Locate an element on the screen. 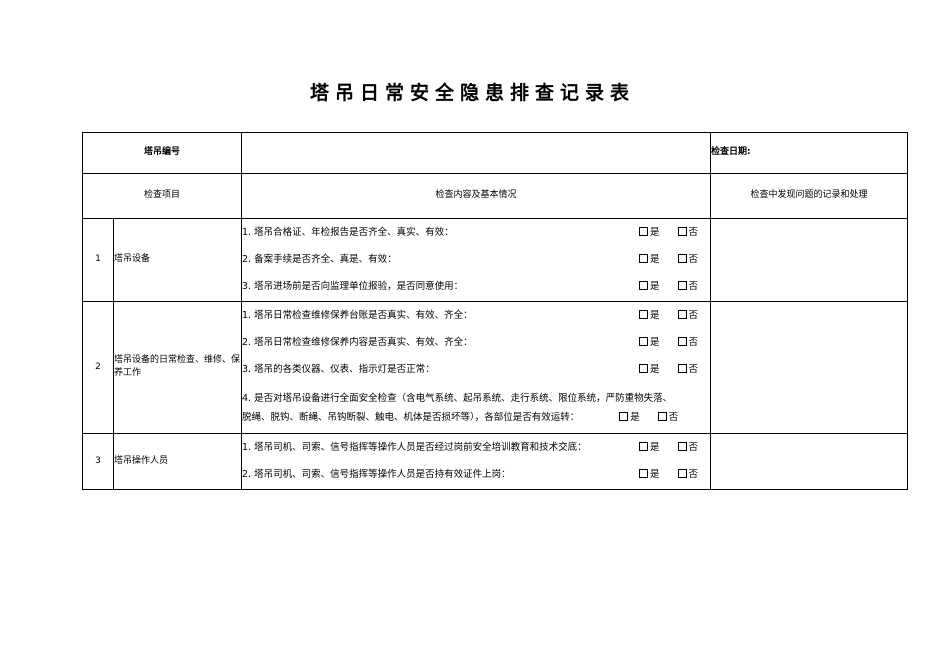 Image resolution: width=945 pixels, height=669 pixels. check-item-text: 2. 备案手续是否齐全、真是、有效： is located at coordinates (319, 260).